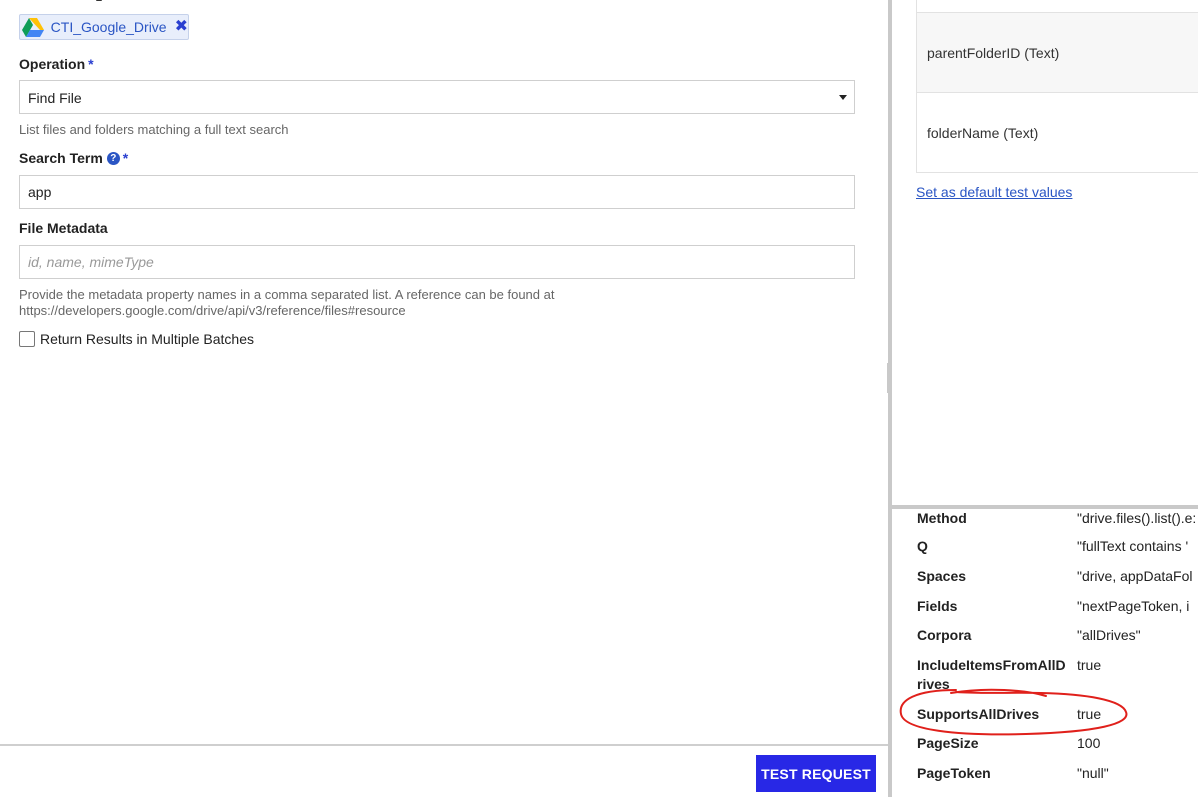  What do you see at coordinates (1137, 518) in the screenshot?
I see `detail-value-method: "drive.files().list().e:` at bounding box center [1137, 518].